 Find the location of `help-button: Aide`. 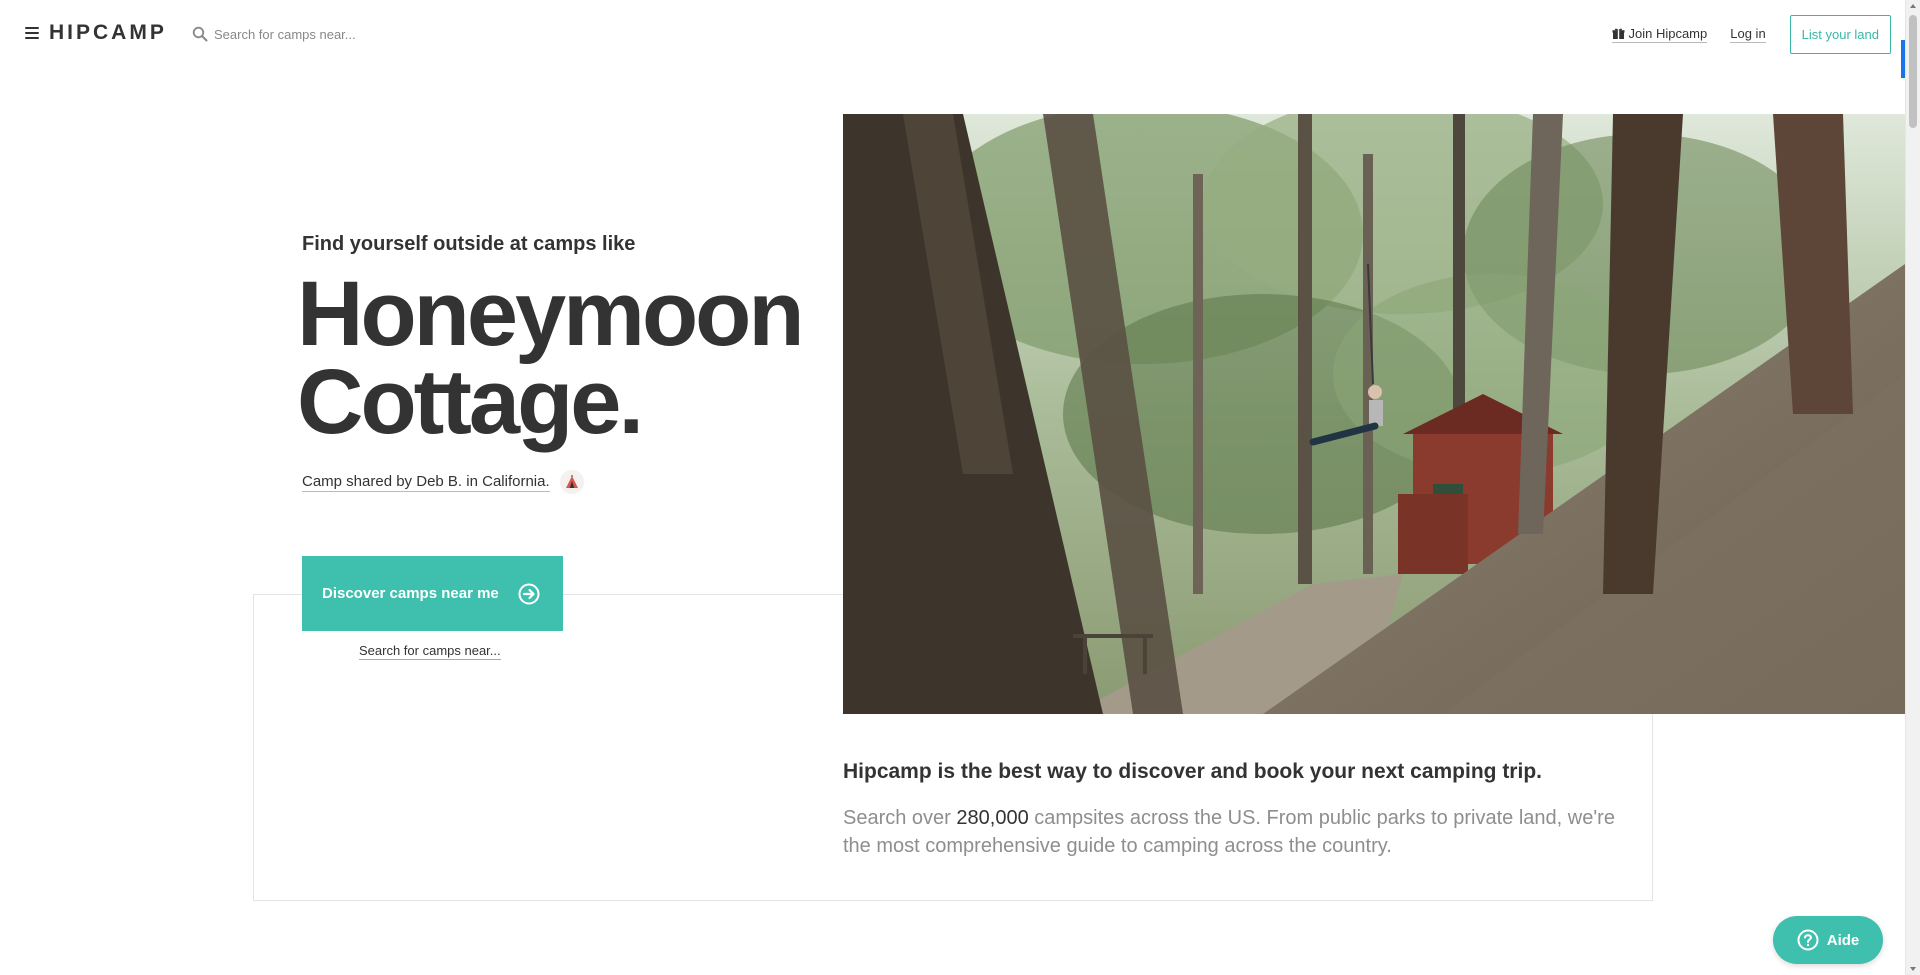

help-button: Aide is located at coordinates (1828, 940).